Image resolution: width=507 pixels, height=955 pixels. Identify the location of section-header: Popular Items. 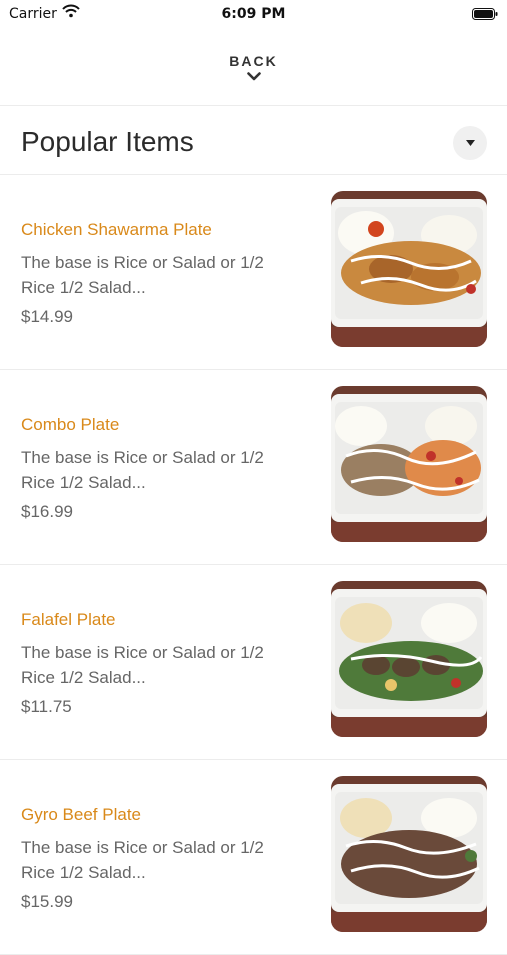
(253, 142).